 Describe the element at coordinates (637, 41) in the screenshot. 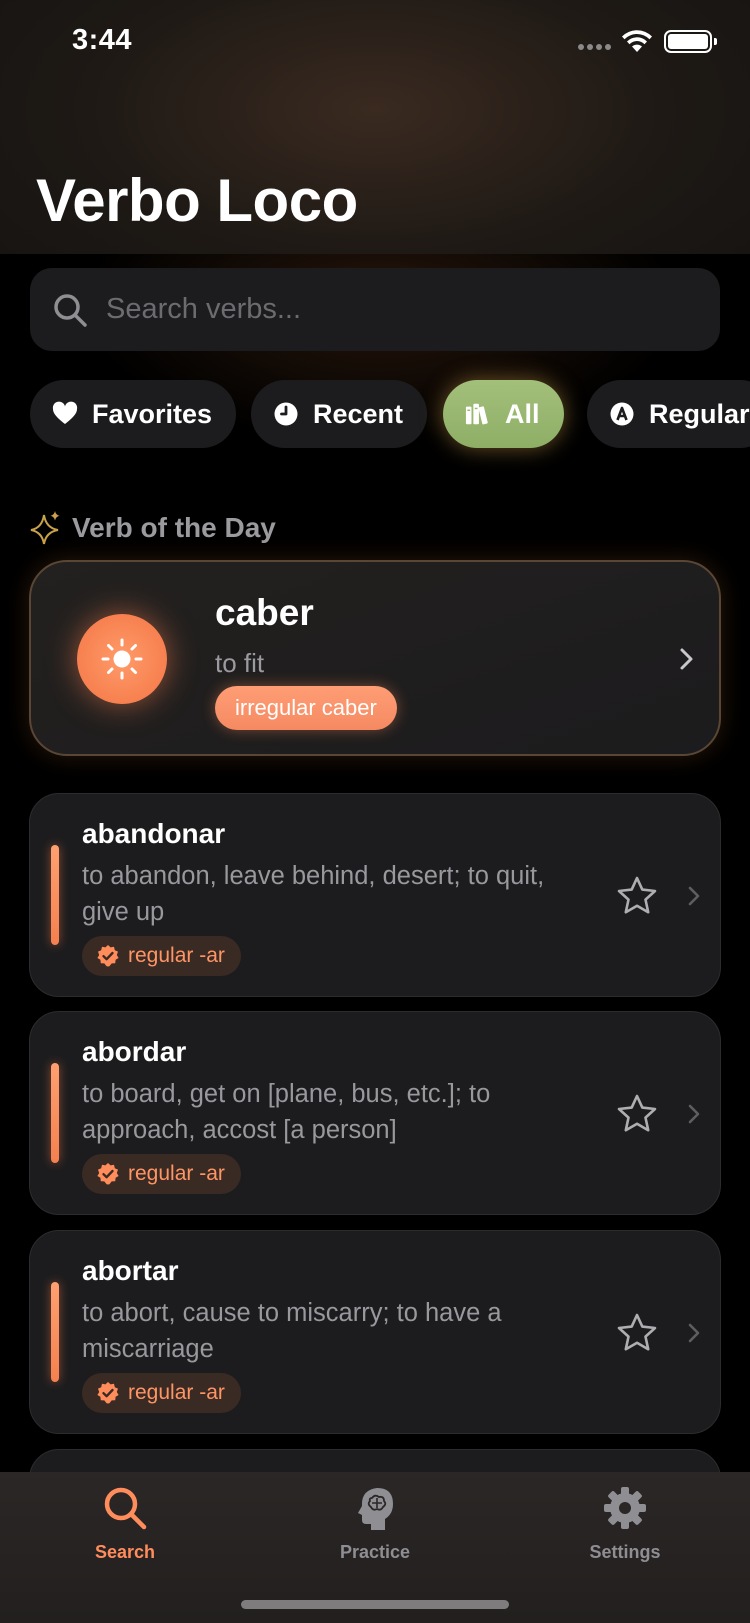

I see `wifi-icon` at that location.